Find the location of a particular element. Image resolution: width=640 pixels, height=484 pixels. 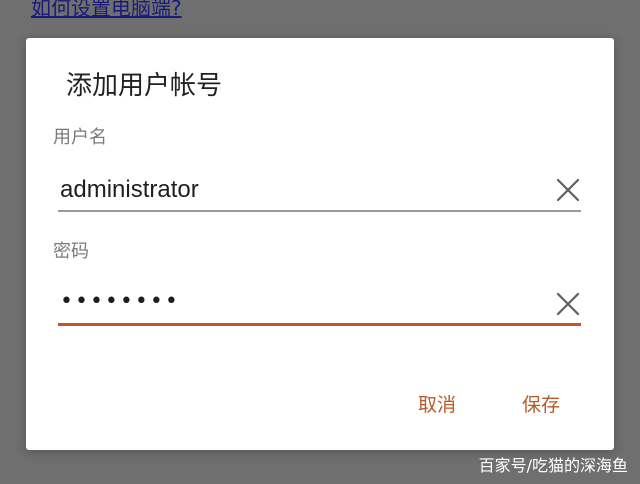

password-label: 密码 is located at coordinates (71, 251).